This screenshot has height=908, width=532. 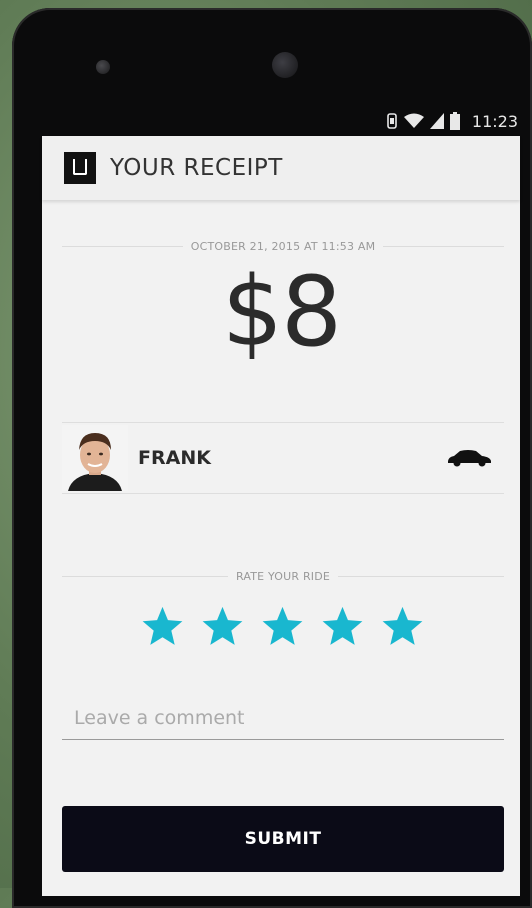 I want to click on status-time: 11:23, so click(x=494, y=121).